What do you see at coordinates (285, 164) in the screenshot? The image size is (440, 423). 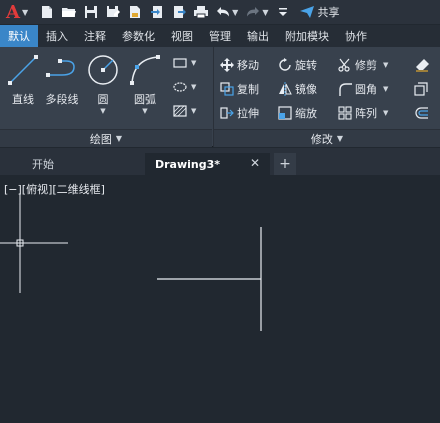 I see `new-tab-button: +` at bounding box center [285, 164].